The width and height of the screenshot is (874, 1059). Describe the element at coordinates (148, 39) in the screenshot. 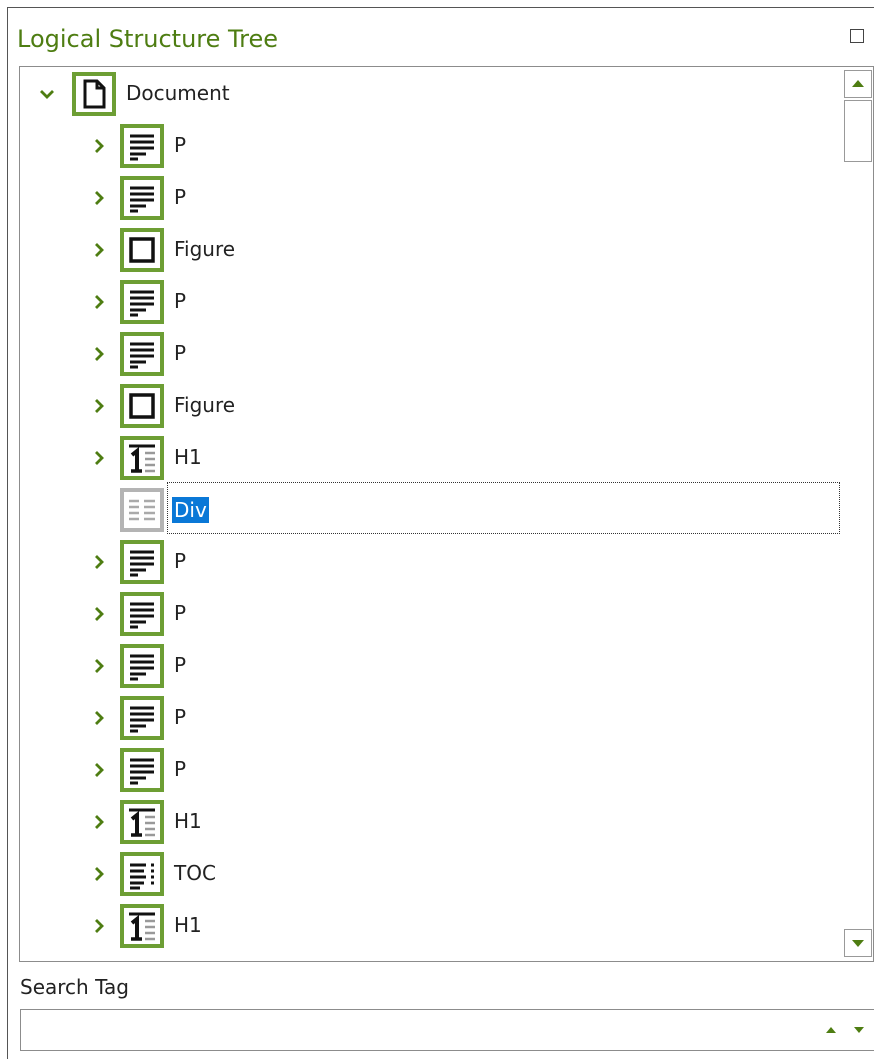

I see `panel-title: Logical Structure Tree` at that location.